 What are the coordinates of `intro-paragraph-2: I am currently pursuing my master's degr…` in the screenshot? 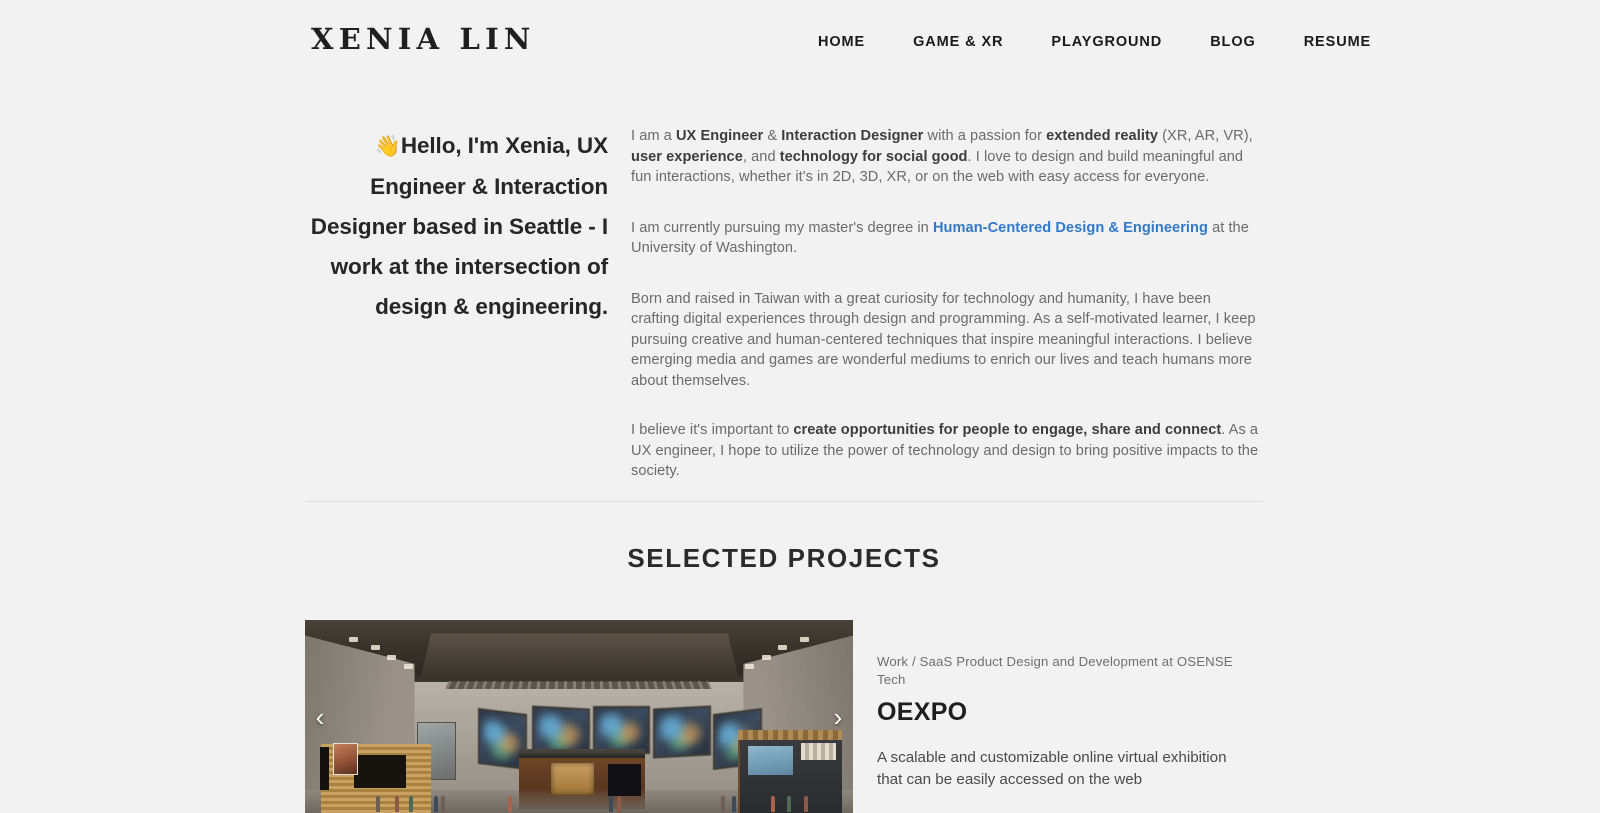 It's located at (947, 238).